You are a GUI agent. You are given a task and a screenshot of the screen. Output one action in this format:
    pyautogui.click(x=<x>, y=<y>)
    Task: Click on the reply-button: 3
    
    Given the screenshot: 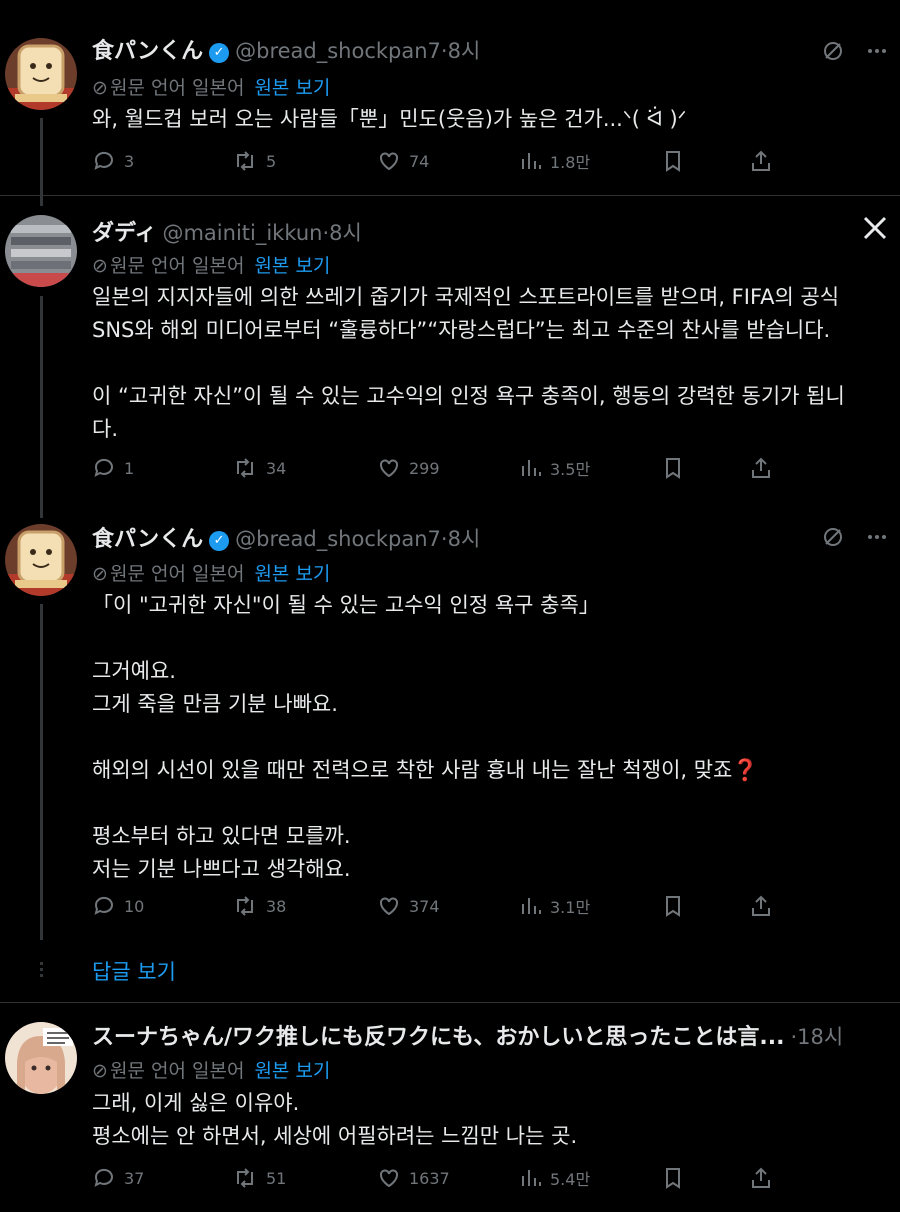 What is the action you would take?
    pyautogui.click(x=113, y=161)
    